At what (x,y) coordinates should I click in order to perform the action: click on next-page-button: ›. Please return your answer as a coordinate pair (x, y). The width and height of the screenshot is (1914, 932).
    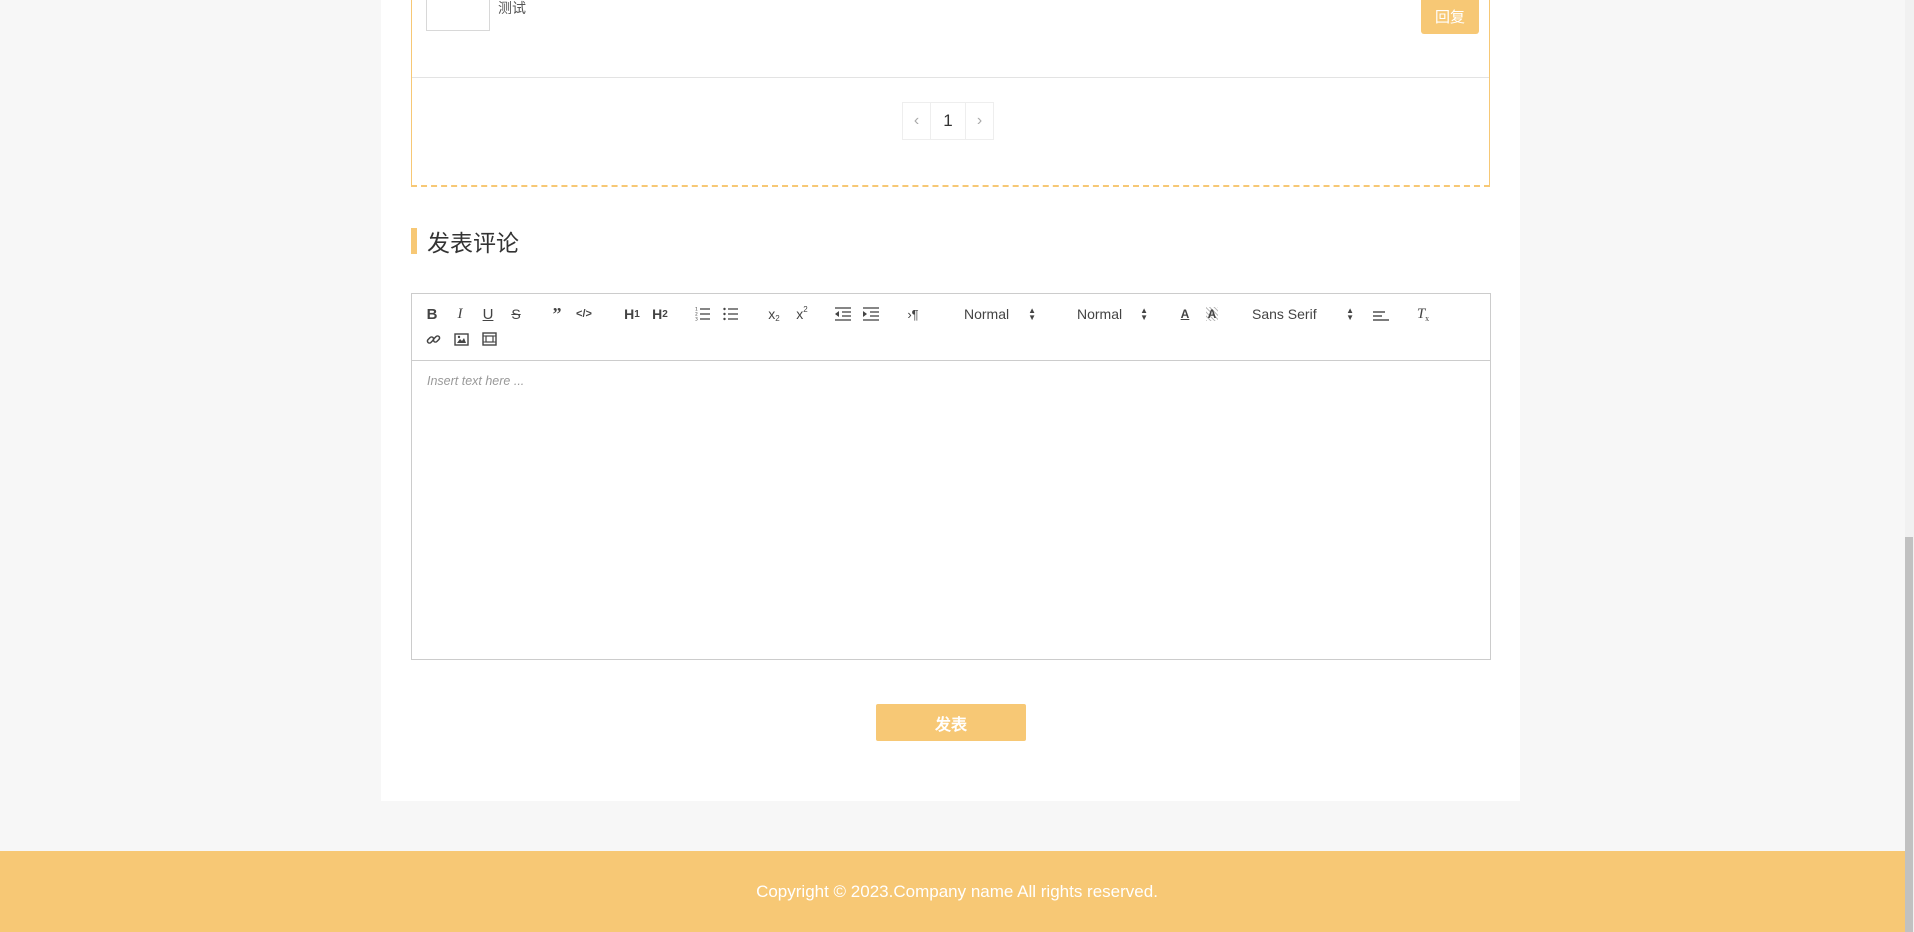
    Looking at the image, I should click on (979, 121).